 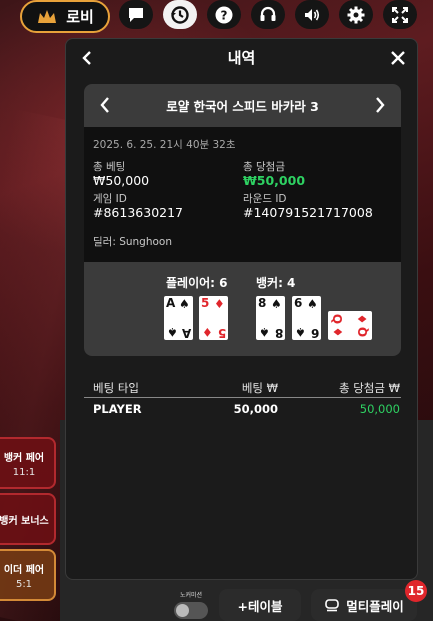 I want to click on close-icon, so click(x=398, y=58).